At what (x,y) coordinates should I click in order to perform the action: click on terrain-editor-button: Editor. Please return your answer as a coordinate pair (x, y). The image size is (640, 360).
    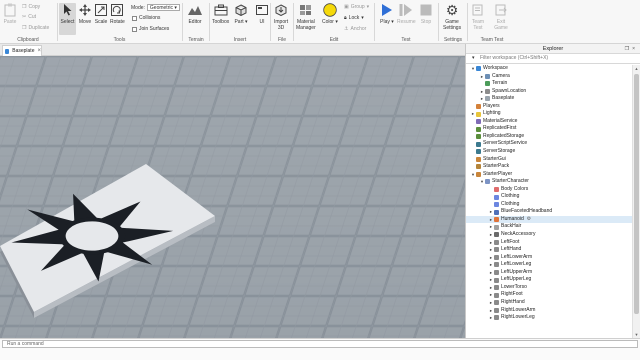
    Looking at the image, I should click on (195, 14).